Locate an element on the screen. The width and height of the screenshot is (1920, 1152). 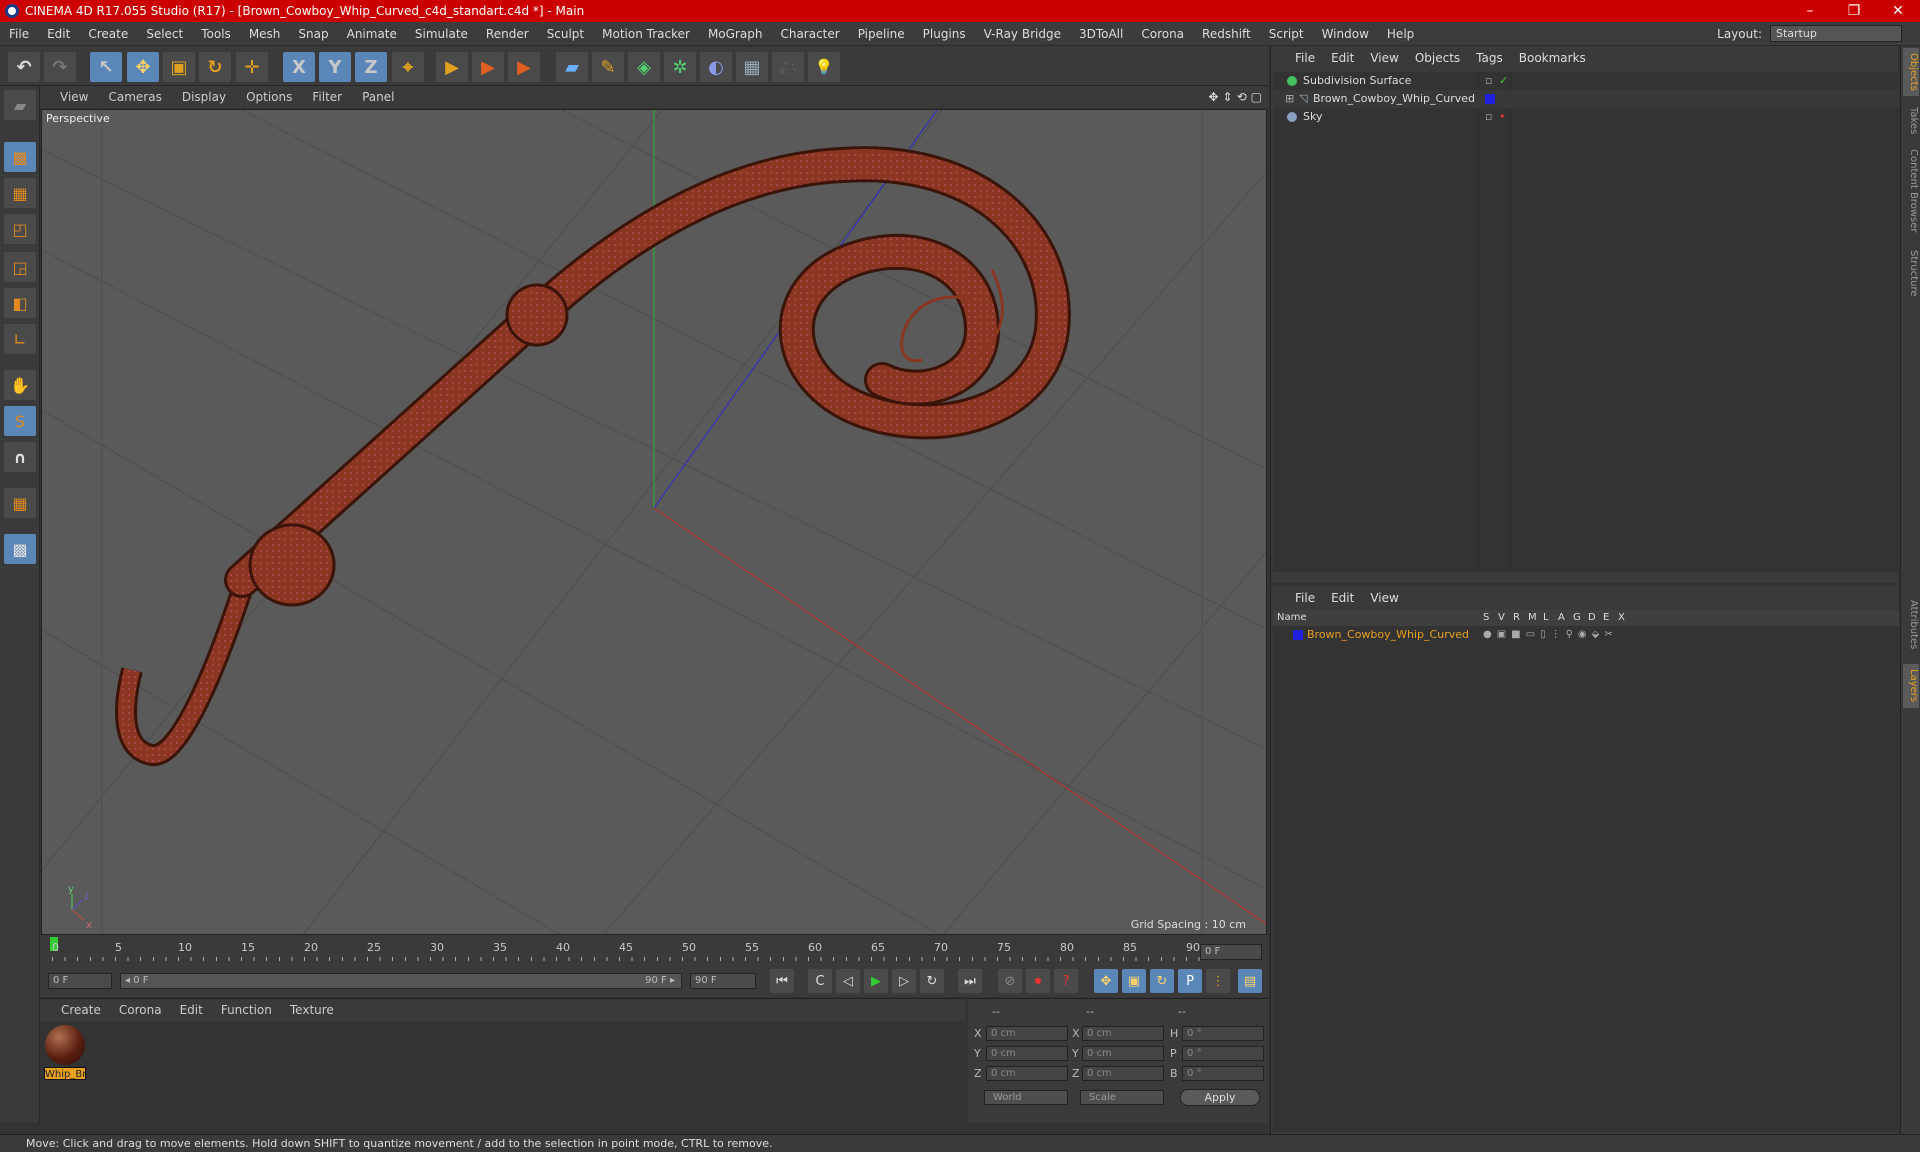
move-tool-button: ✥ is located at coordinates (143, 67).